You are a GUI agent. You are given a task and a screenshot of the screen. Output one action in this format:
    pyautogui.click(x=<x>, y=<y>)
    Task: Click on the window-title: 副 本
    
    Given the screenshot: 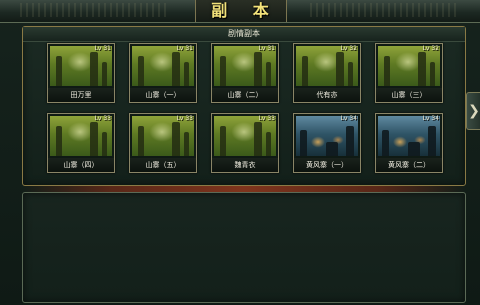 What is the action you would take?
    pyautogui.click(x=245, y=10)
    